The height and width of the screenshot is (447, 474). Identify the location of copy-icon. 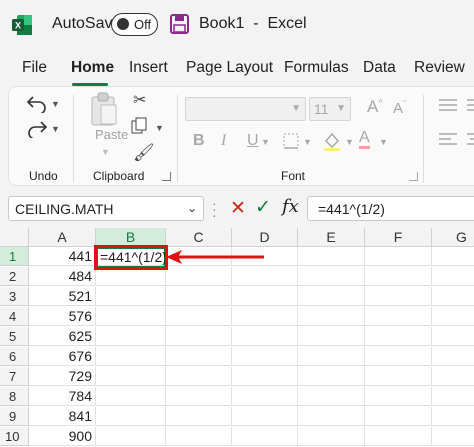
(139, 126).